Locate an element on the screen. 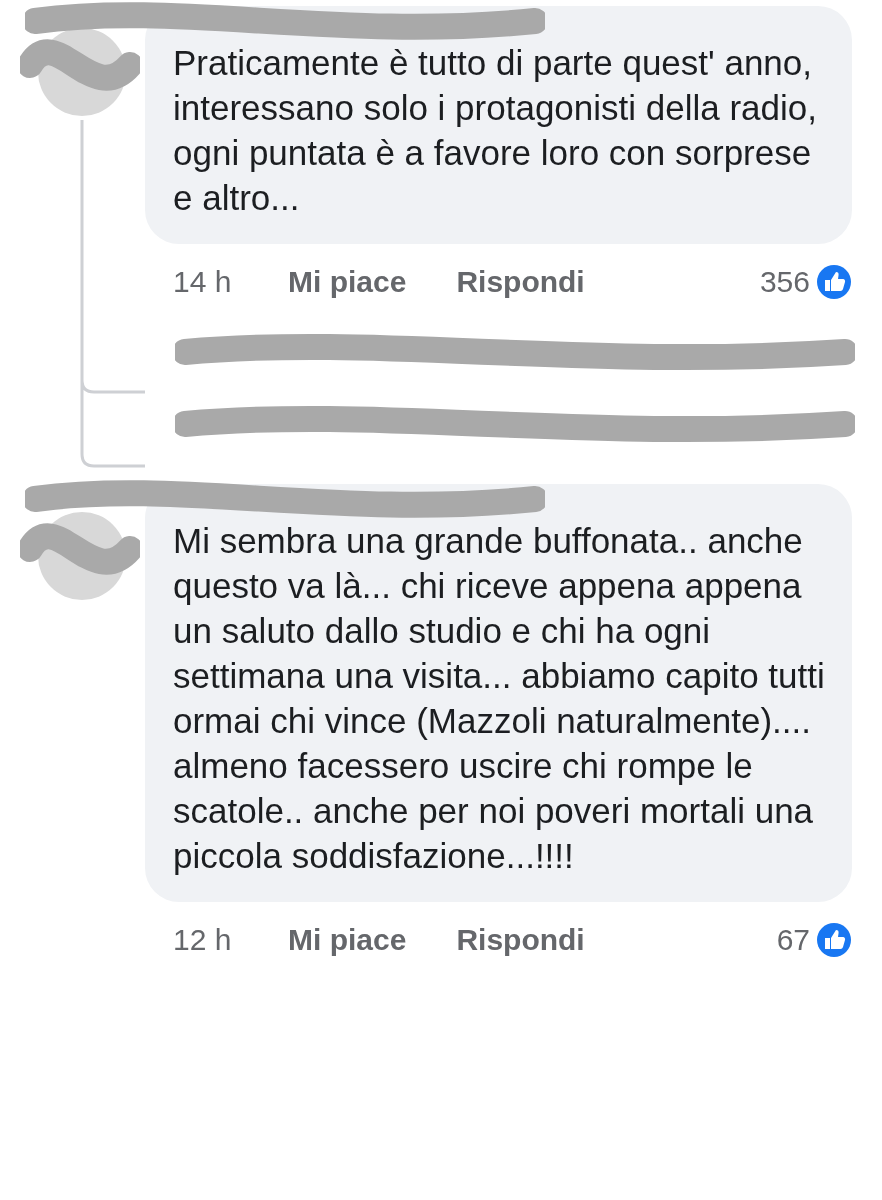 The height and width of the screenshot is (1200, 882). comment-time: 14 h is located at coordinates (202, 282).